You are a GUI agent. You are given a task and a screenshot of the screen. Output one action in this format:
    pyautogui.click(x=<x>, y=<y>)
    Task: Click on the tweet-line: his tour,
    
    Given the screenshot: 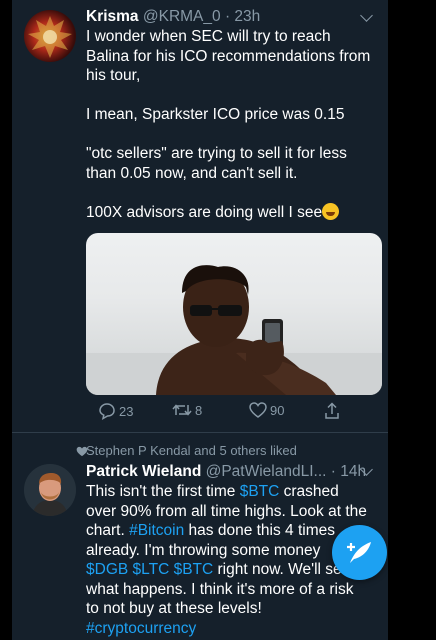 What is the action you would take?
    pyautogui.click(x=113, y=75)
    